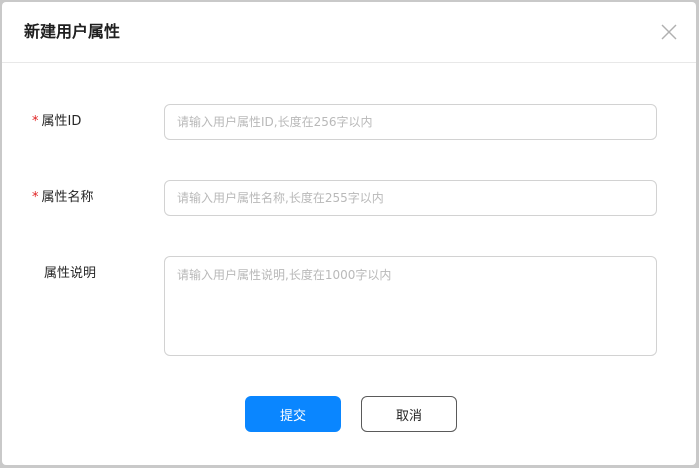 Image resolution: width=699 pixels, height=468 pixels. Describe the element at coordinates (409, 414) in the screenshot. I see `cancel-button: 取消` at that location.